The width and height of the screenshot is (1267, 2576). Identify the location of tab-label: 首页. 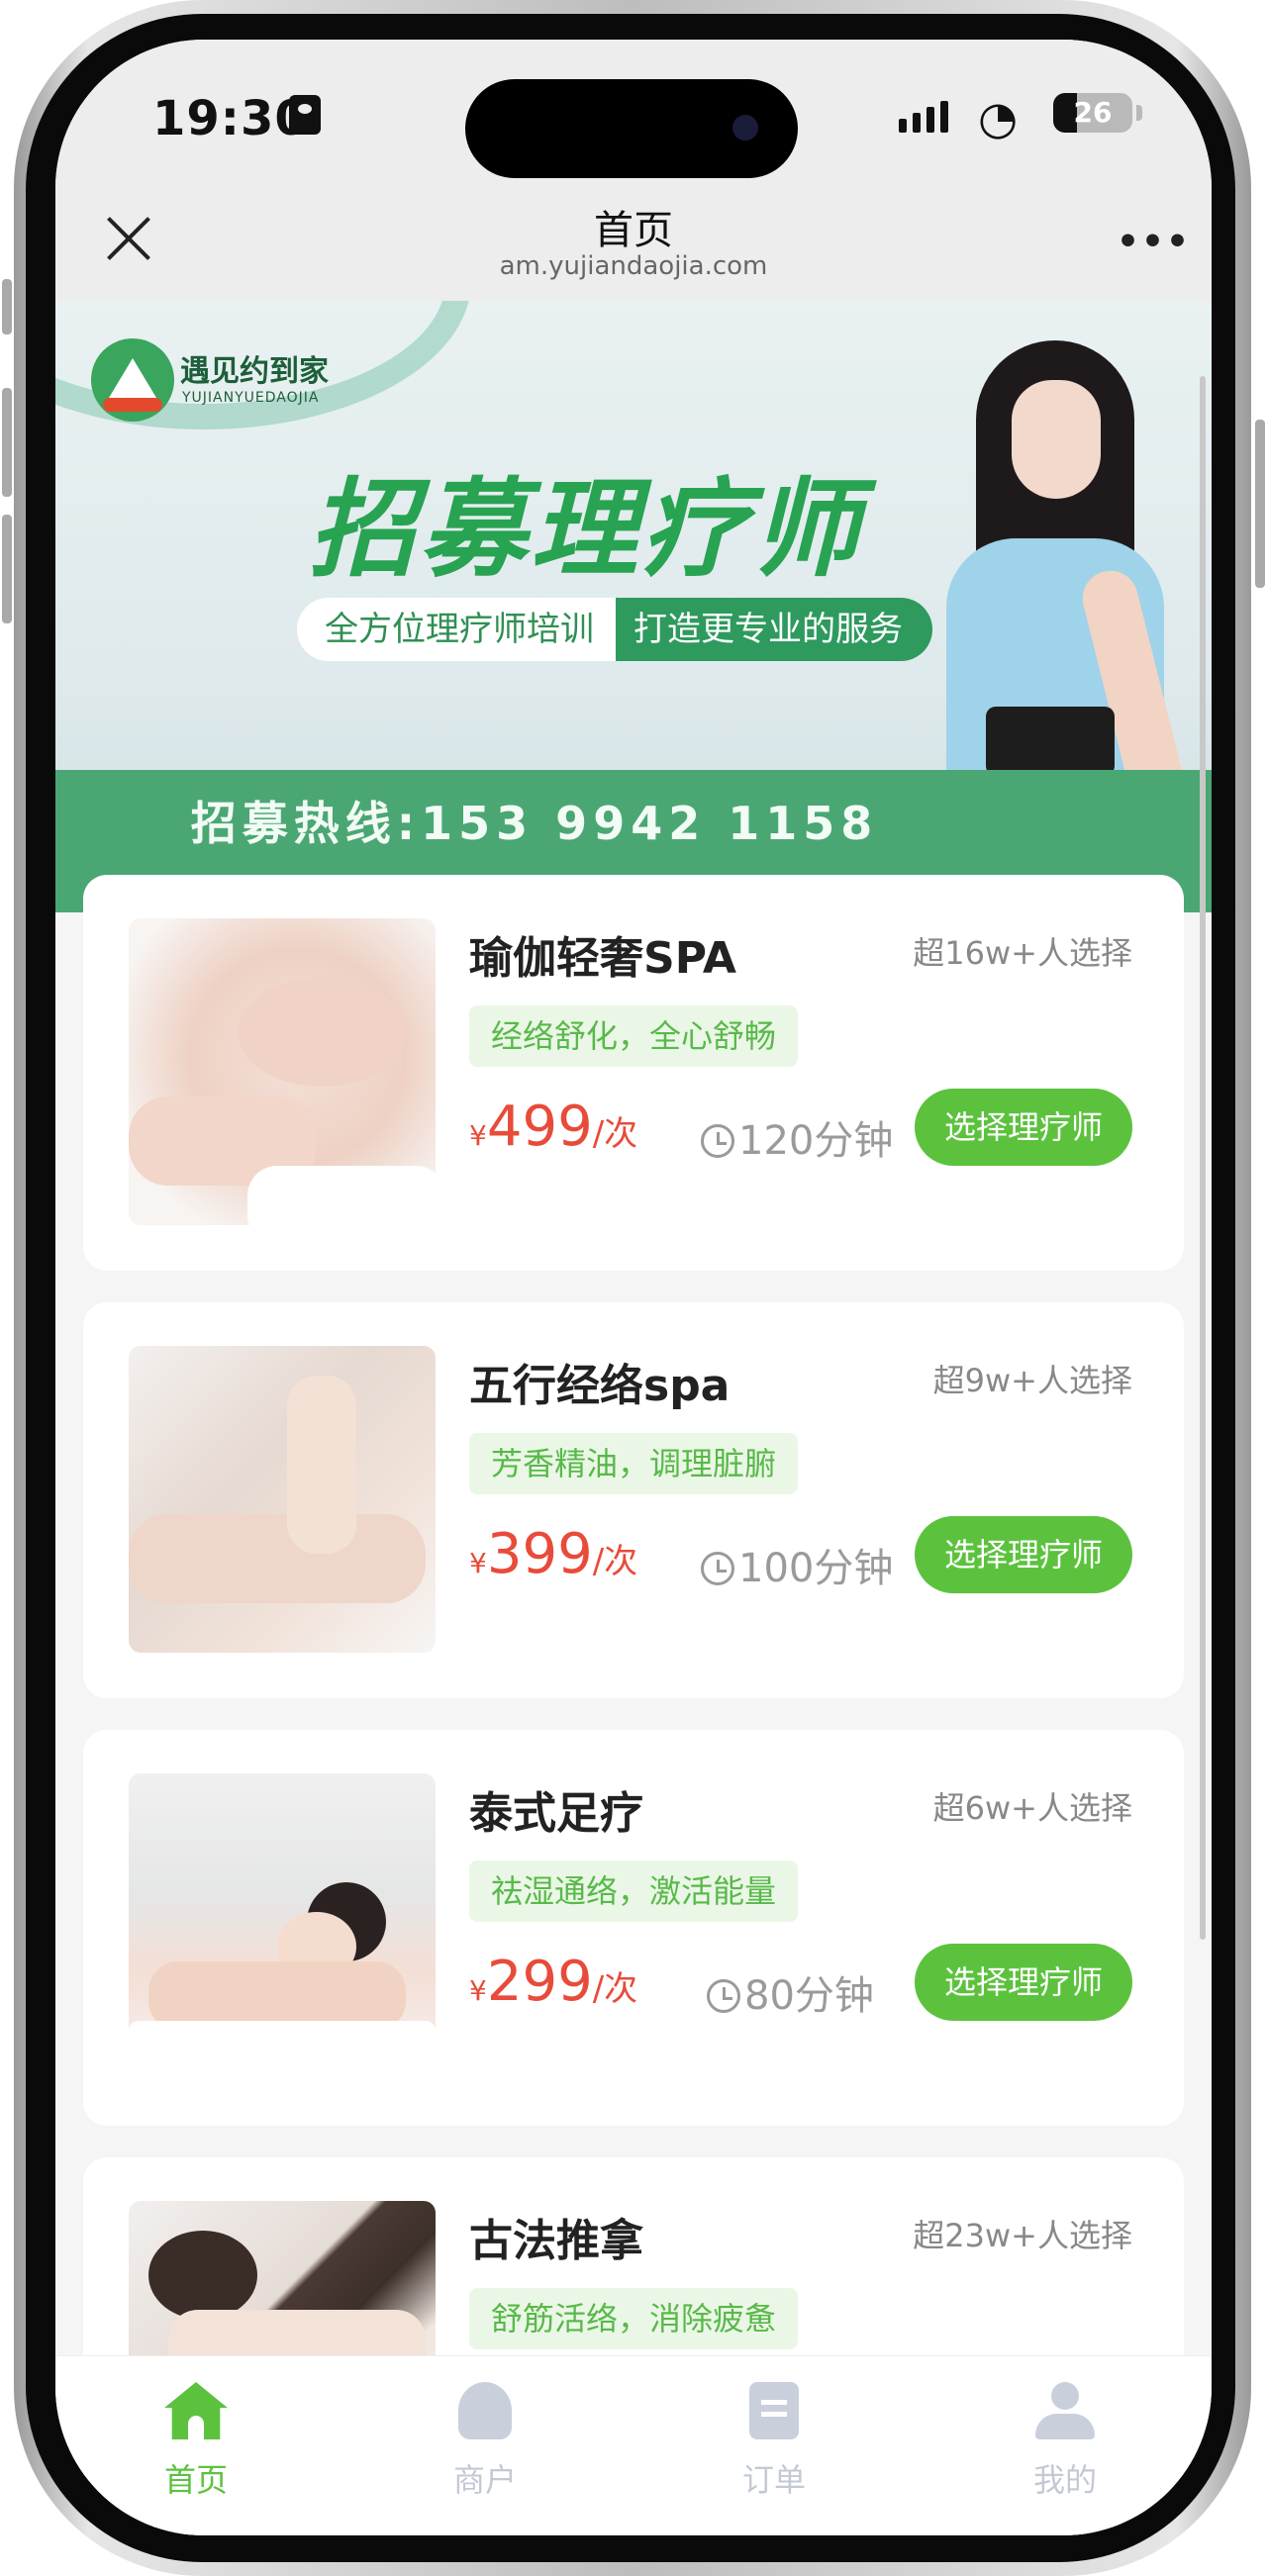
(195, 2480).